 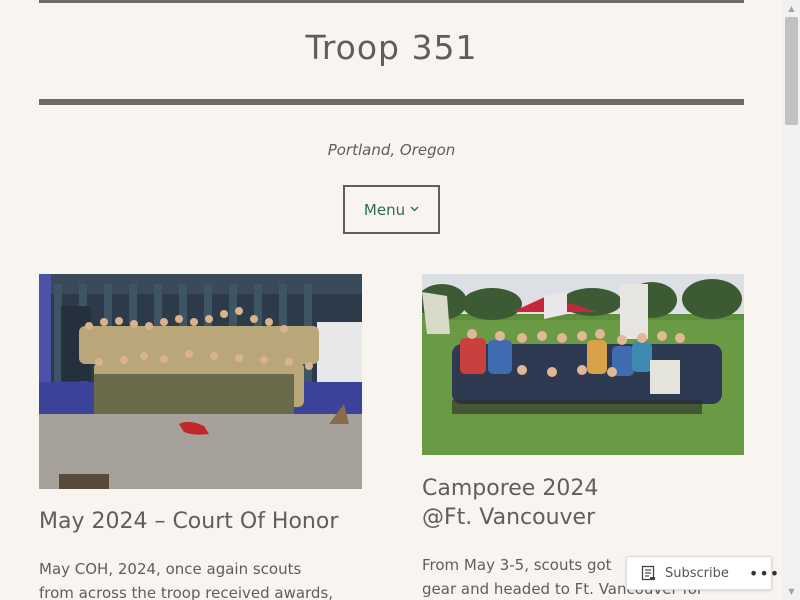 I want to click on excerpt-line: from across the troop received awards,, so click(x=186, y=592).